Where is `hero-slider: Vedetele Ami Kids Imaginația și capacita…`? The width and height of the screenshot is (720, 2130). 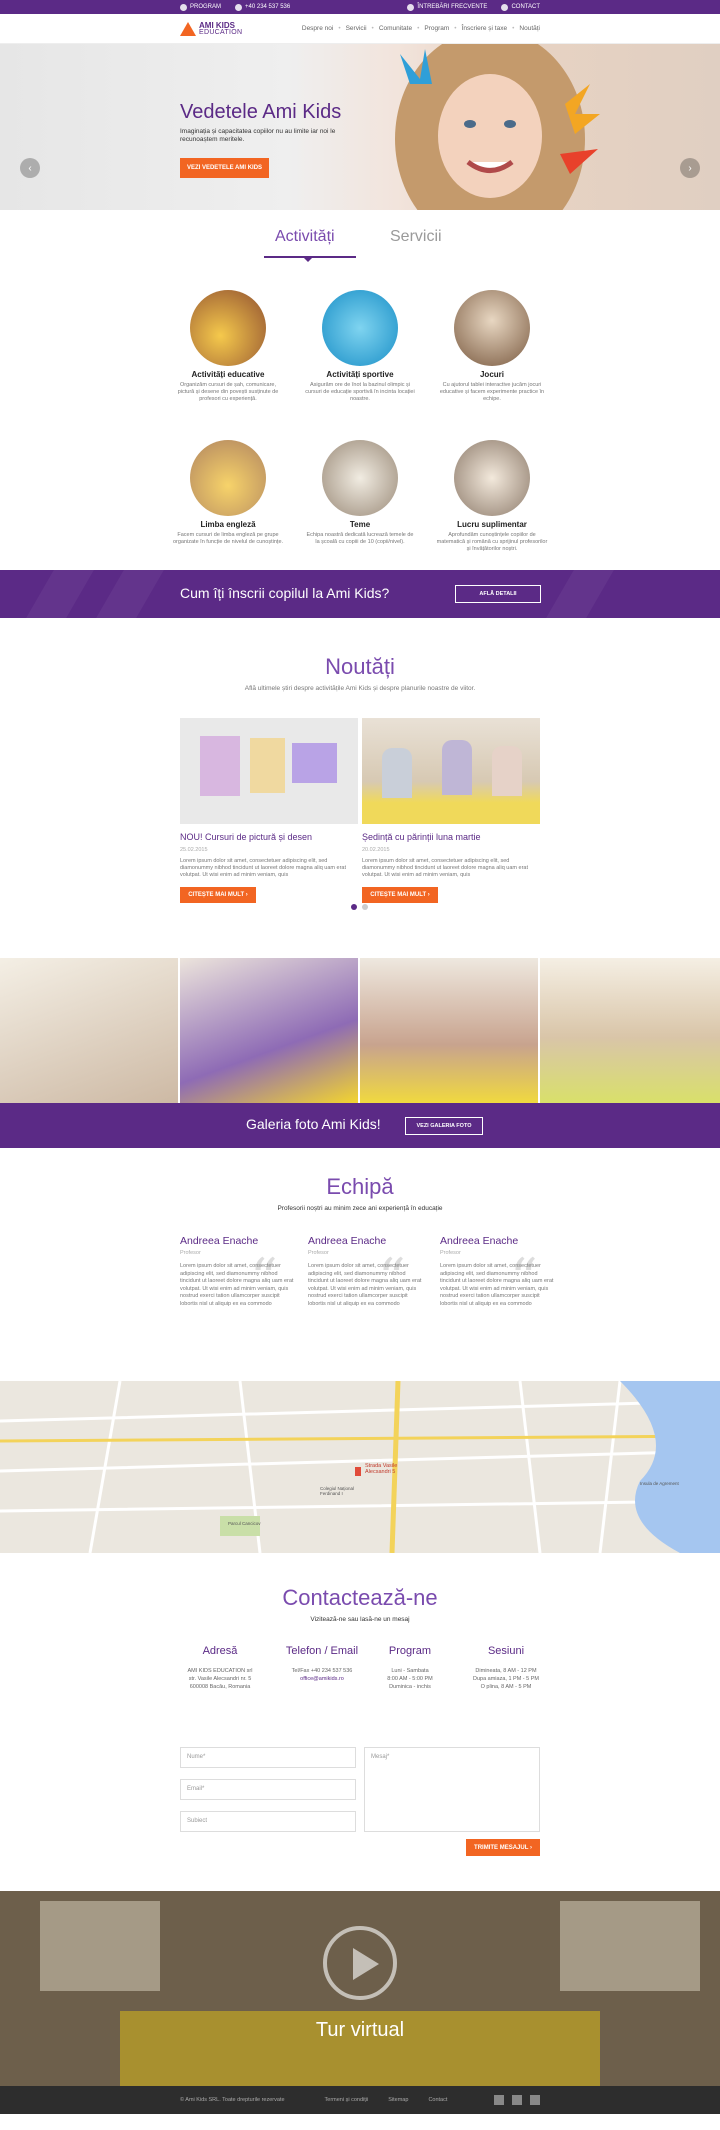
hero-slider: Vedetele Ami Kids Imaginația și capacita… is located at coordinates (360, 127).